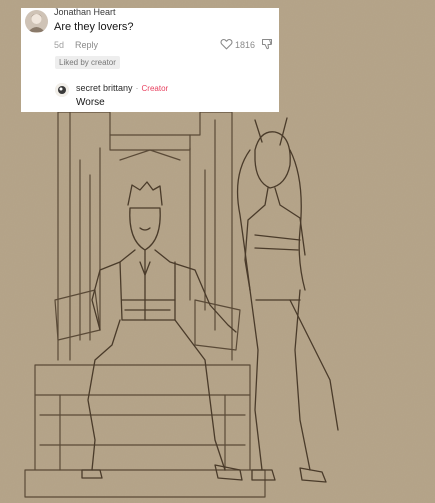  What do you see at coordinates (90, 102) in the screenshot?
I see `reply-text: Worse` at bounding box center [90, 102].